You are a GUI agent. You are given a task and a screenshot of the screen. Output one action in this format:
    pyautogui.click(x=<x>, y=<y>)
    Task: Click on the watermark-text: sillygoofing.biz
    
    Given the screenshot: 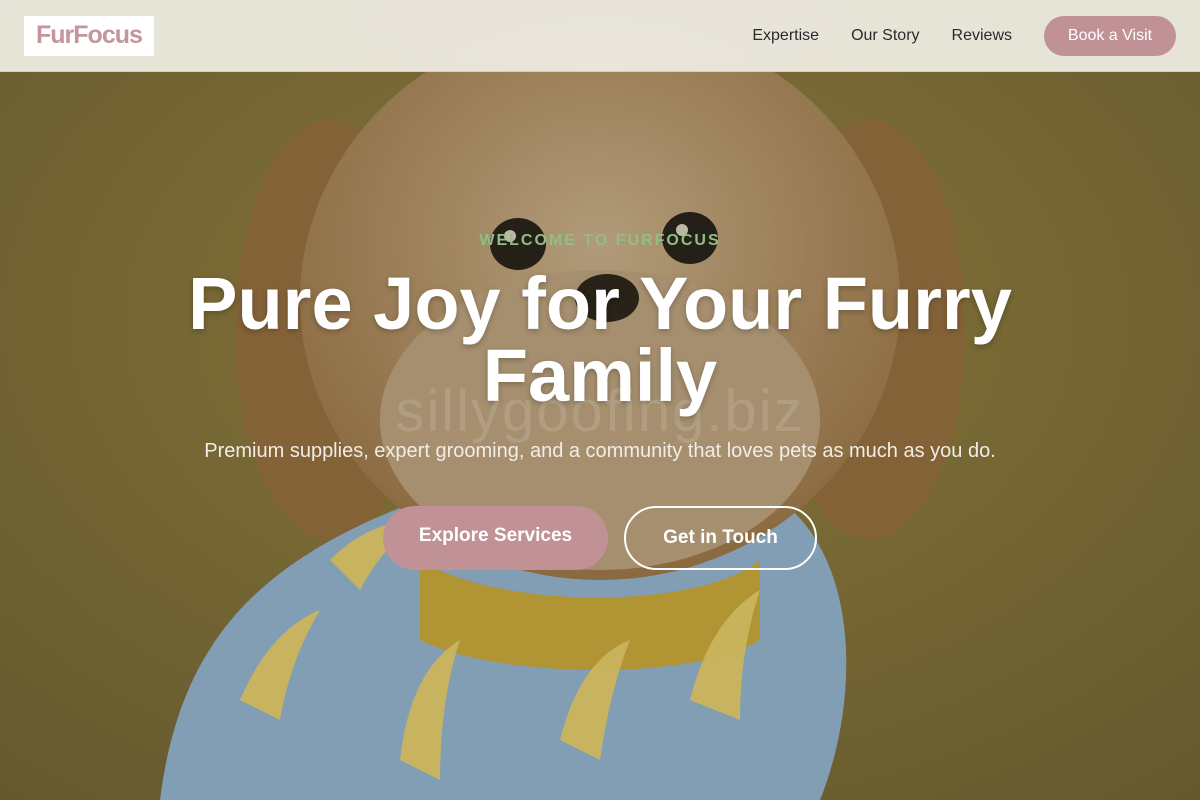 What is the action you would take?
    pyautogui.click(x=600, y=411)
    